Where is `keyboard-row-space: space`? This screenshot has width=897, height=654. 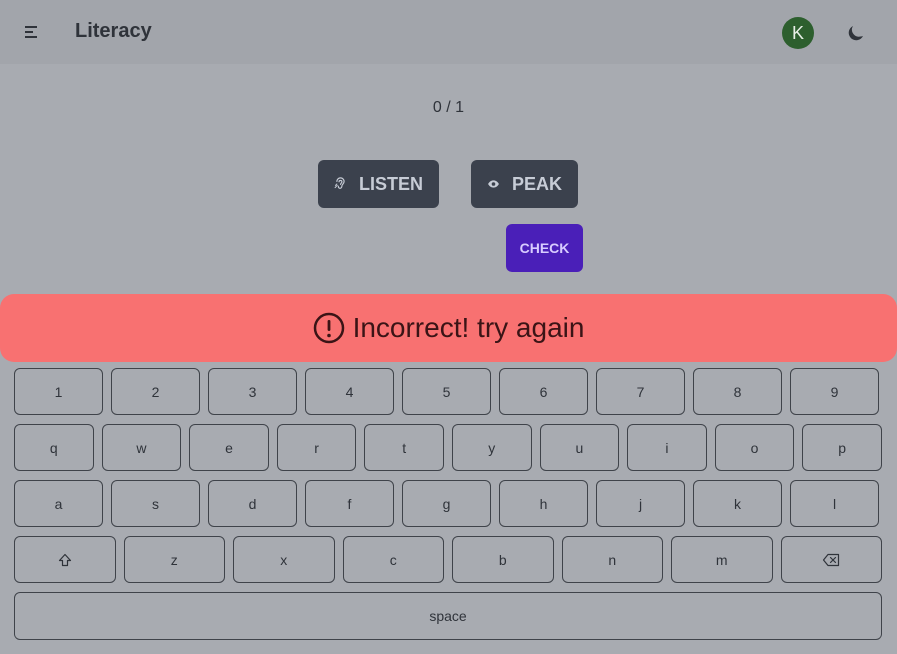
keyboard-row-space: space is located at coordinates (448, 616).